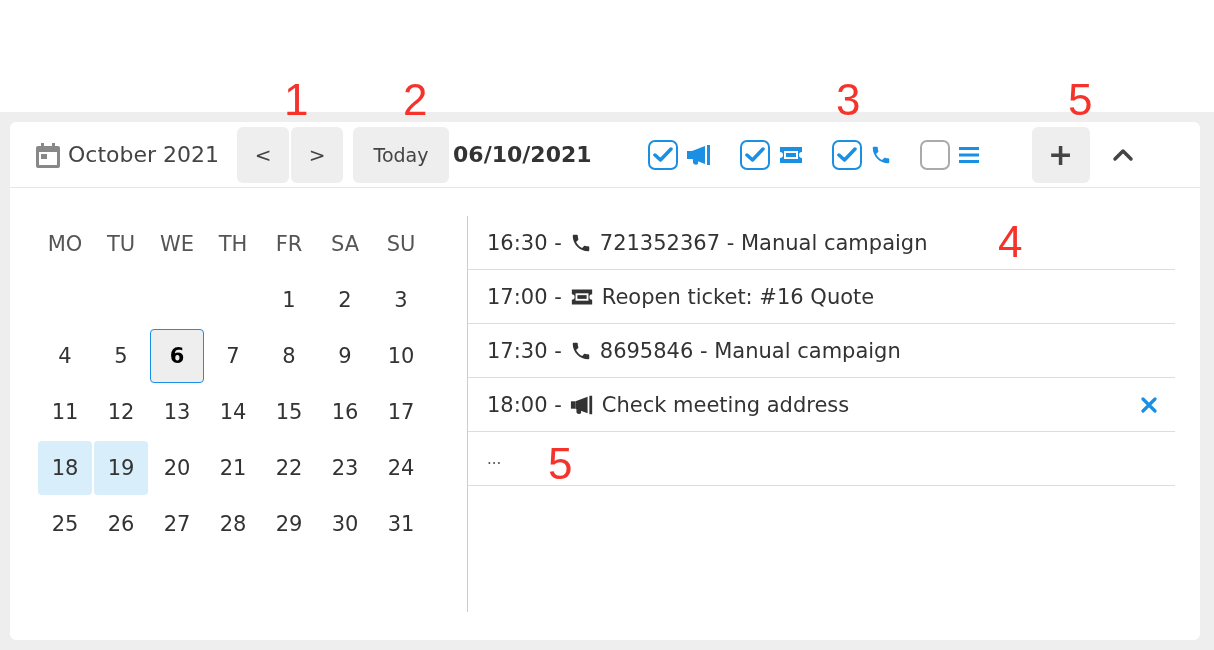 Image resolution: width=1214 pixels, height=650 pixels. I want to click on weekday-label: SU, so click(401, 244).